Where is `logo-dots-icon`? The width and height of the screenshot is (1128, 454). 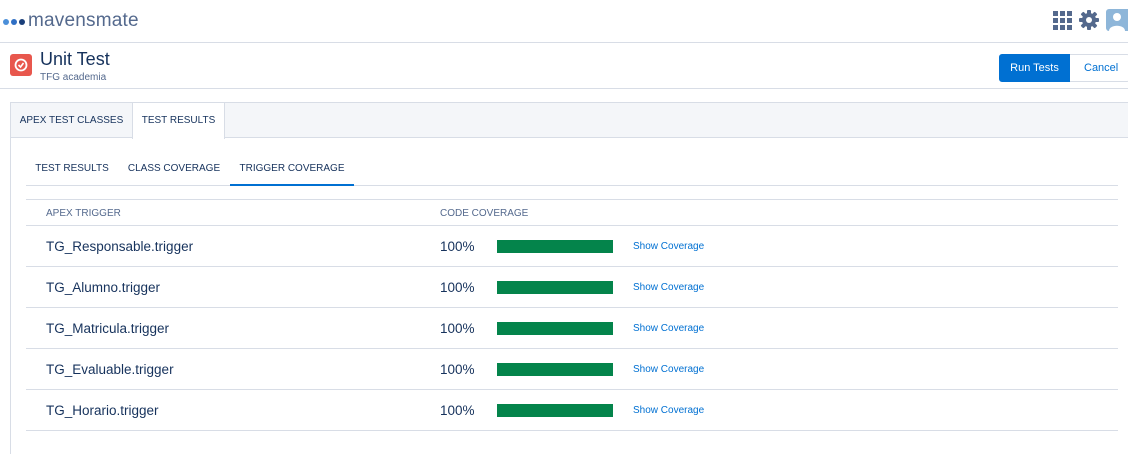
logo-dots-icon is located at coordinates (14, 22).